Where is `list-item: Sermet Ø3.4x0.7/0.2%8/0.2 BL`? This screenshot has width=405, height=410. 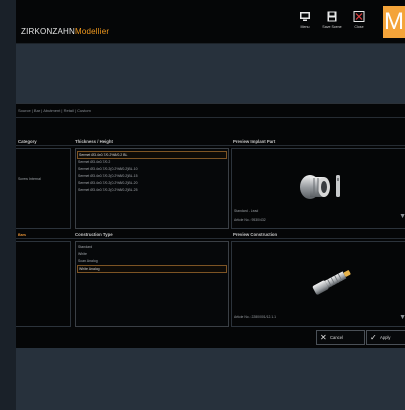 list-item: Sermet Ø3.4x0.7/0.2%8/0.2 BL is located at coordinates (152, 155).